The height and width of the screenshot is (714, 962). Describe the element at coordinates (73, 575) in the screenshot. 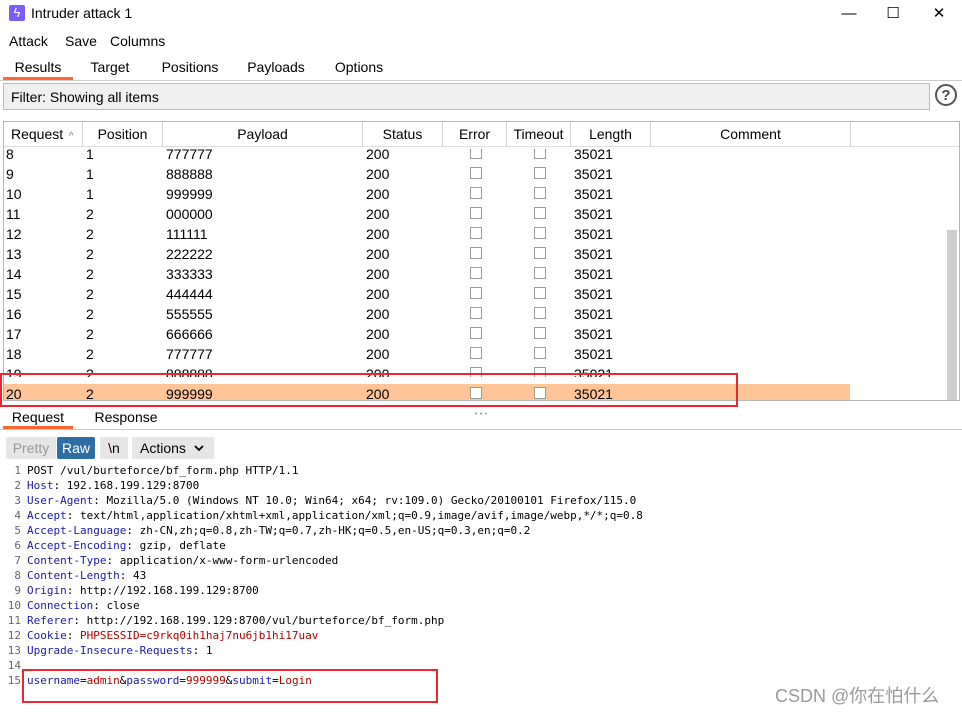

I see `header-name: Content-Length` at that location.